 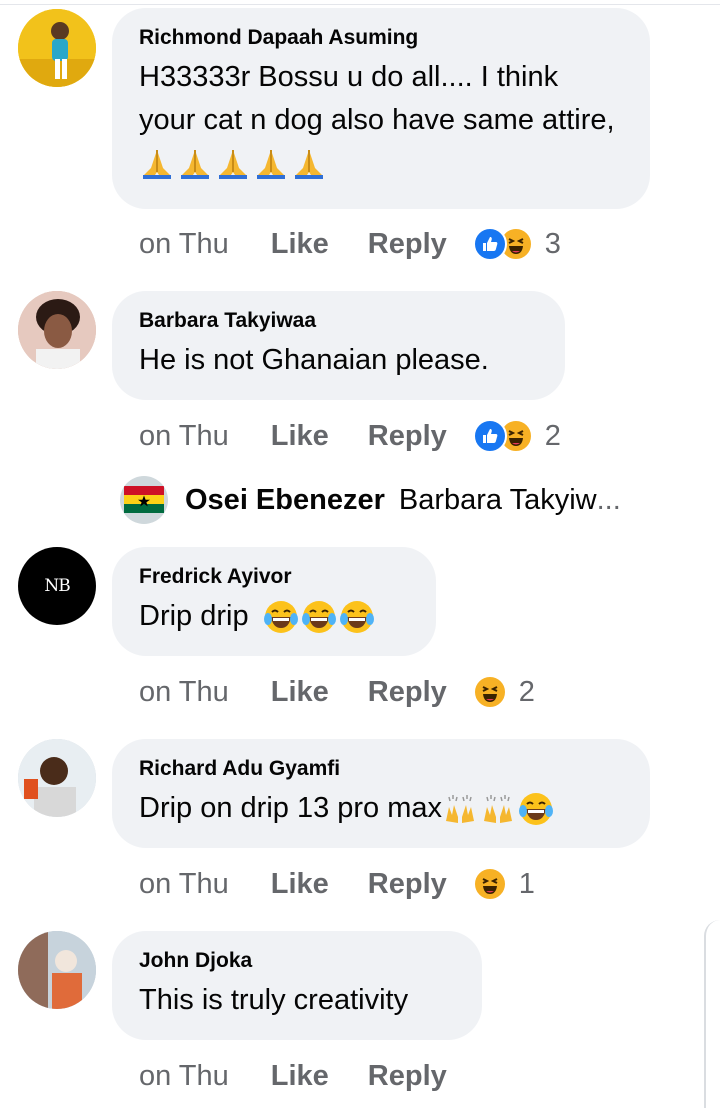 What do you see at coordinates (350, 244) in the screenshot?
I see `comment-actions: on Thu Like Reply 3` at bounding box center [350, 244].